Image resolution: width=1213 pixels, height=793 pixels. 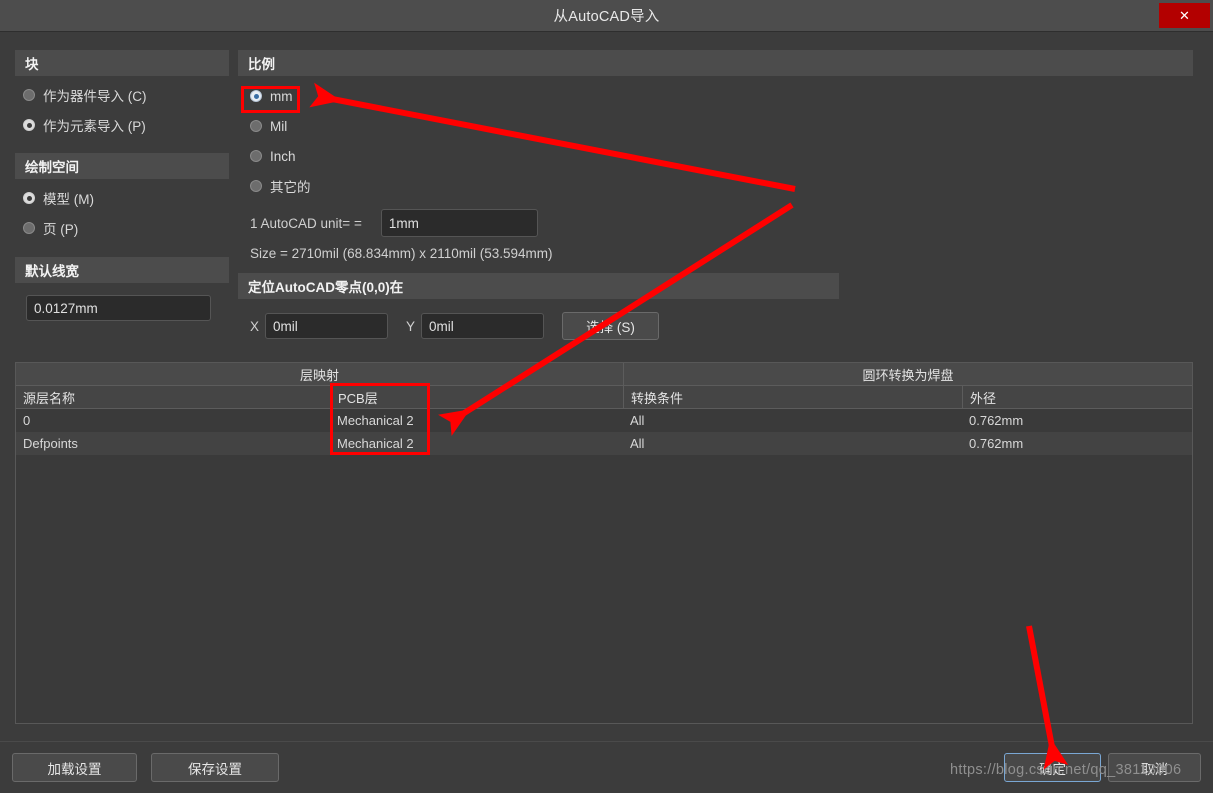 I want to click on radio-label: Inch, so click(x=283, y=156).